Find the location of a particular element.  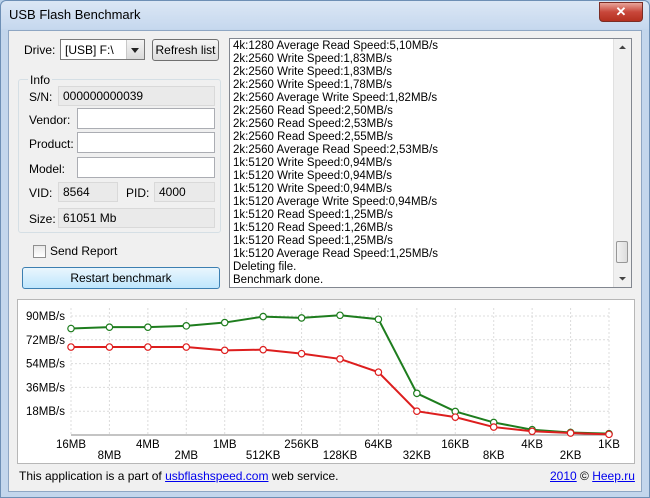

chevron-down-icon is located at coordinates (135, 49).